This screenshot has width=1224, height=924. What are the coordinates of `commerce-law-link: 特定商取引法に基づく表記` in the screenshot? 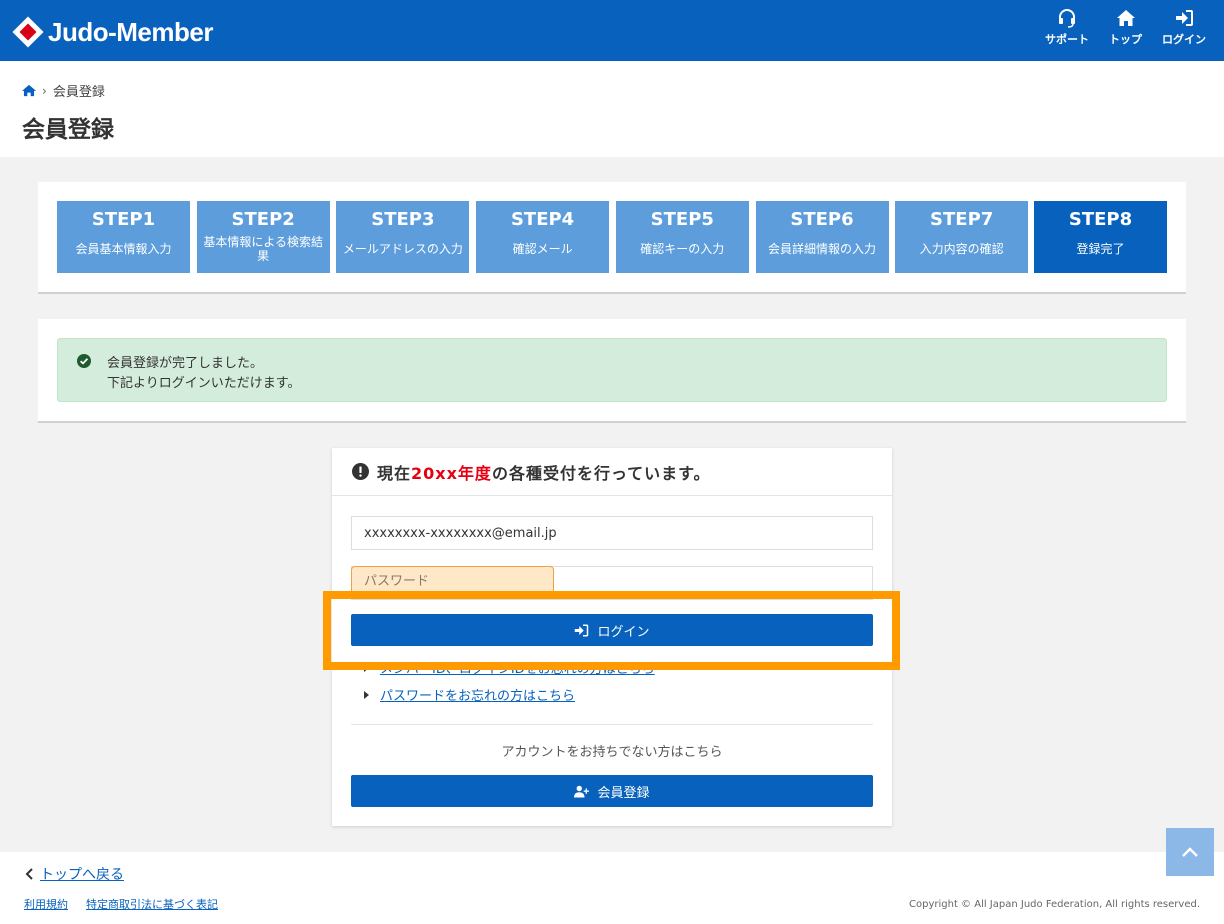 It's located at (152, 904).